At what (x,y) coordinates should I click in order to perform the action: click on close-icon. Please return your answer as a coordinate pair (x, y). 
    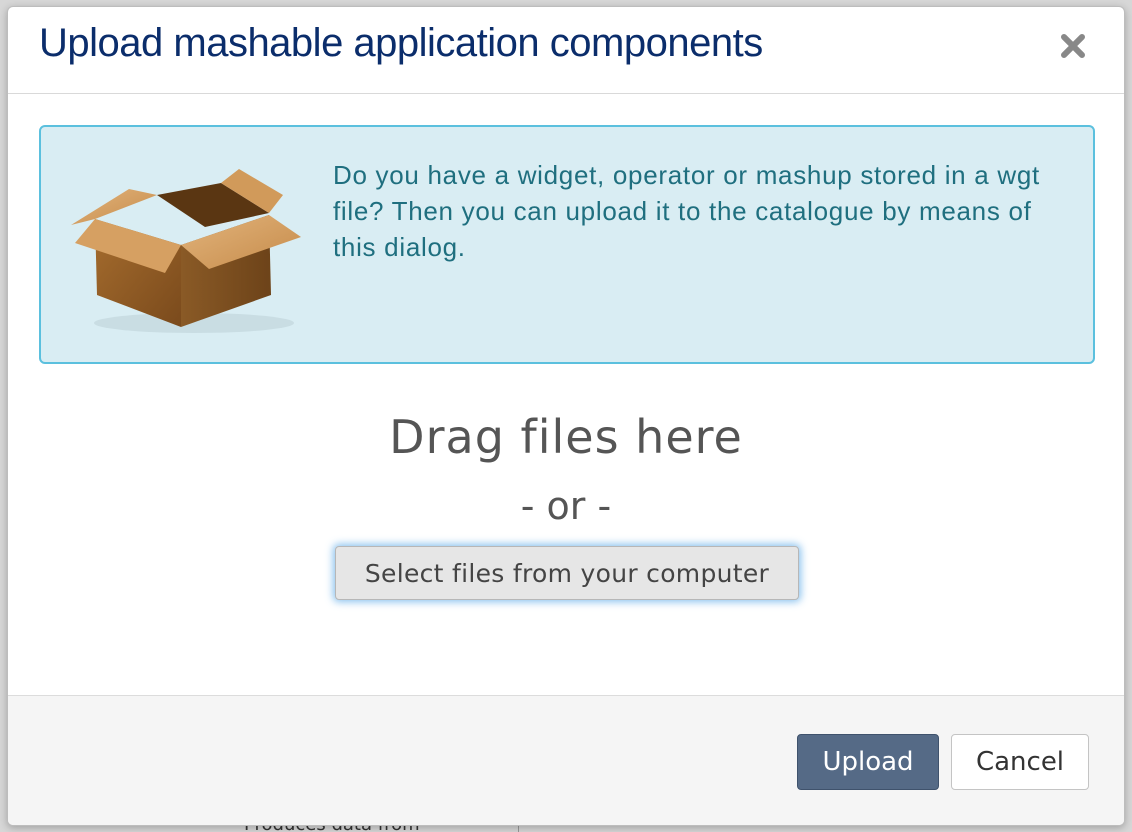
    Looking at the image, I should click on (1073, 46).